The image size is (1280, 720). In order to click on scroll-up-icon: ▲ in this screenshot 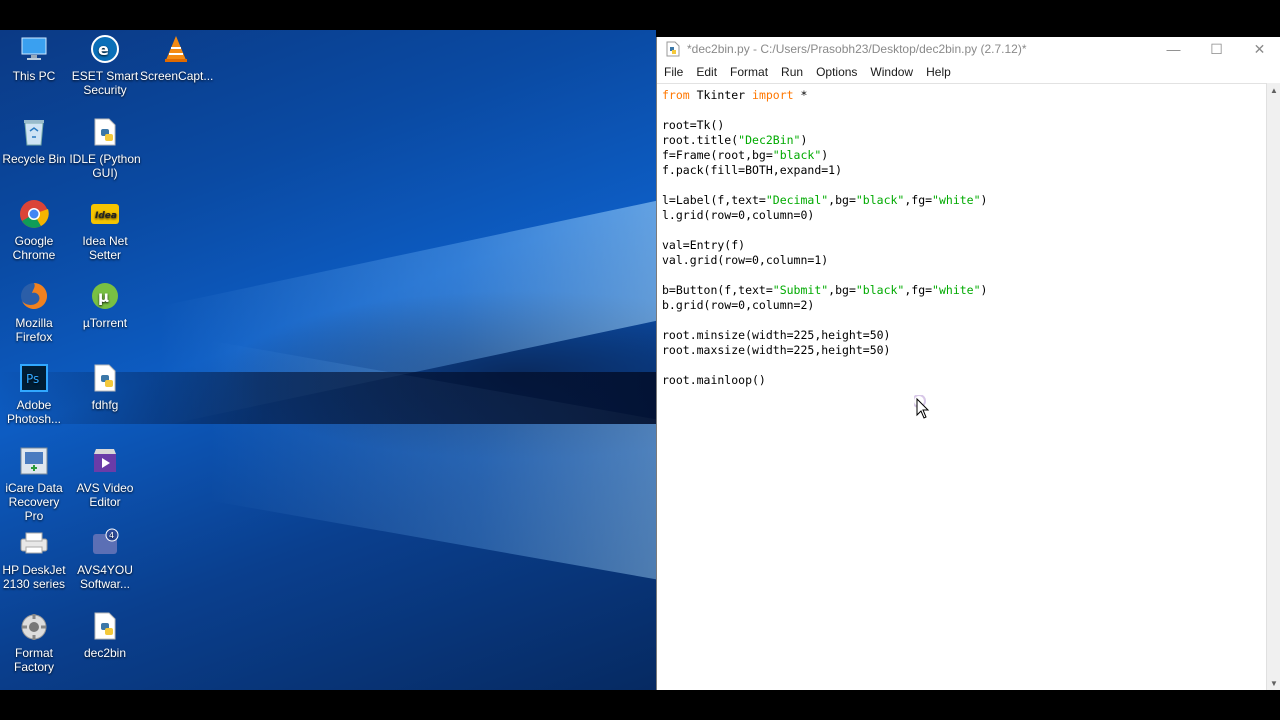, I will do `click(1273, 90)`.